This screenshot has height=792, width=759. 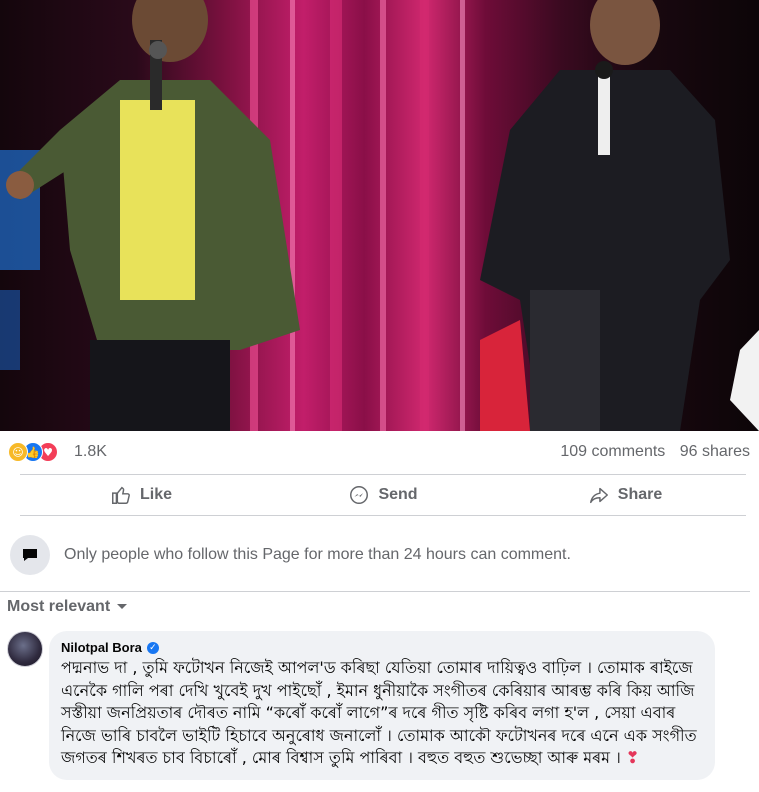 What do you see at coordinates (640, 494) in the screenshot?
I see `share-label: Share` at bounding box center [640, 494].